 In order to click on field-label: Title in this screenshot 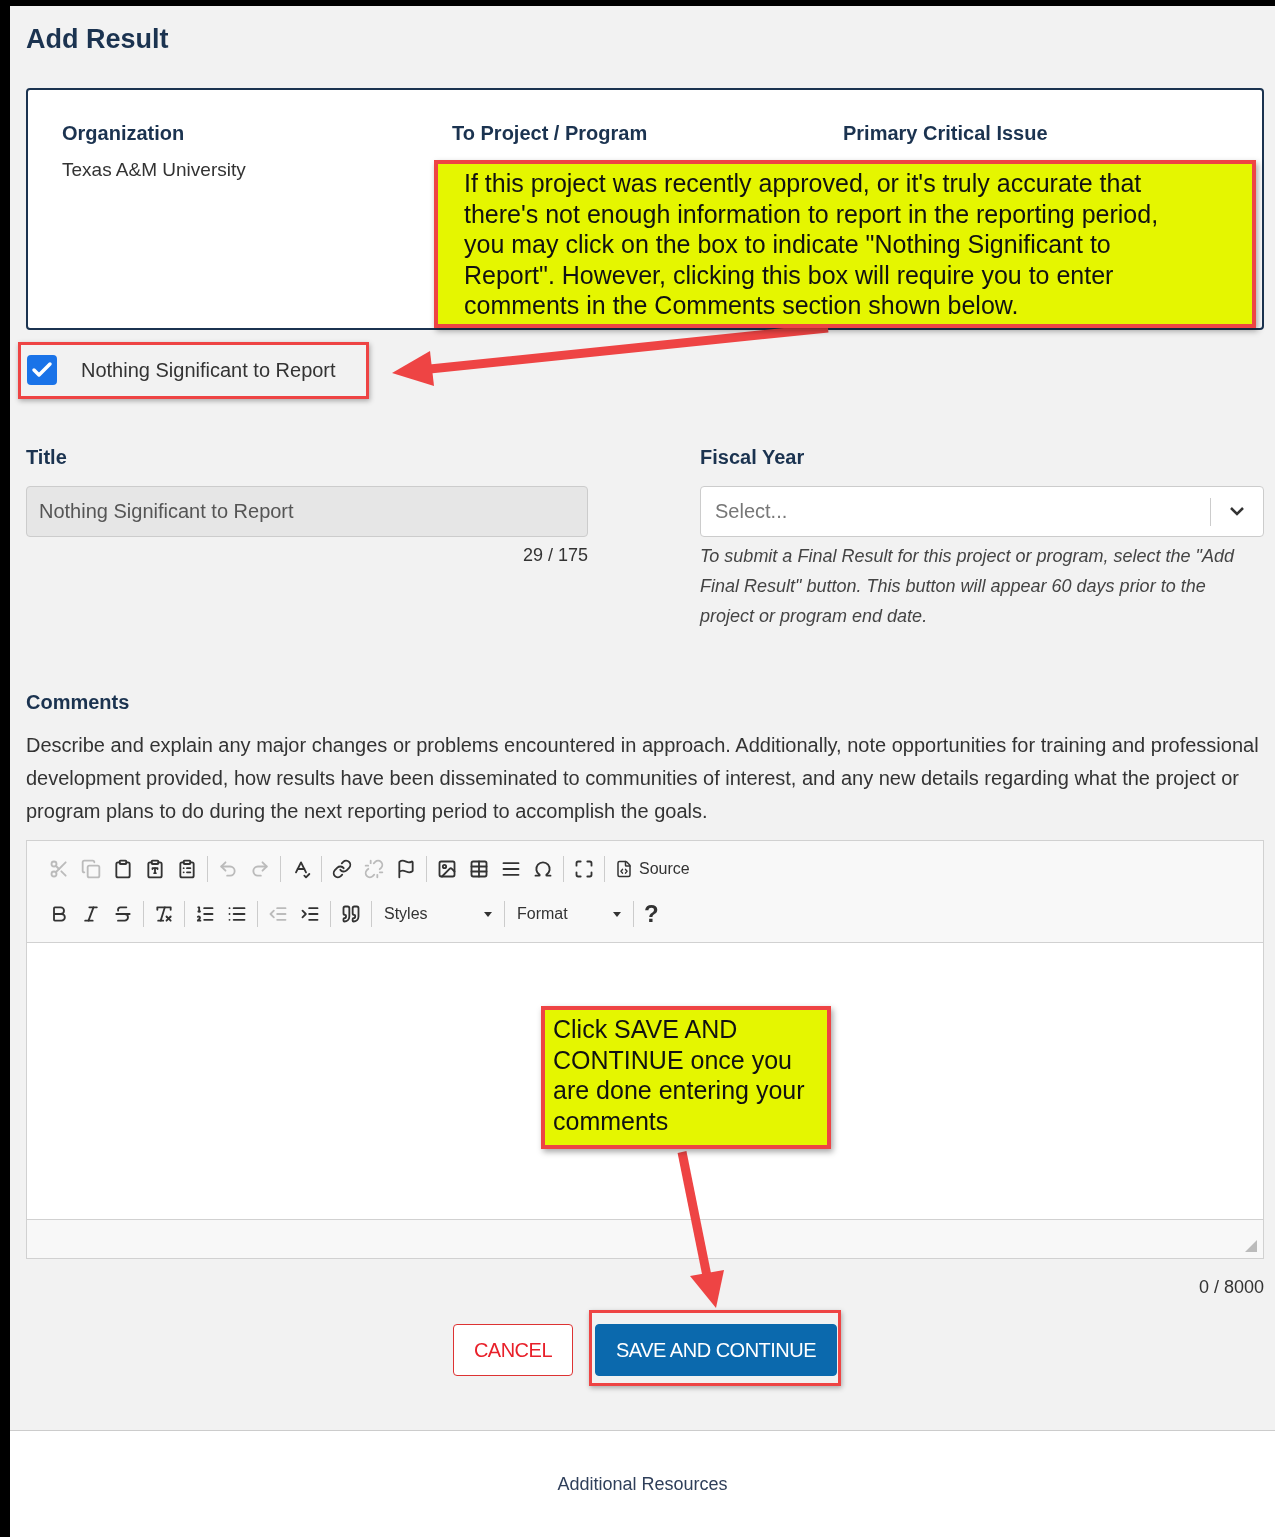, I will do `click(47, 458)`.